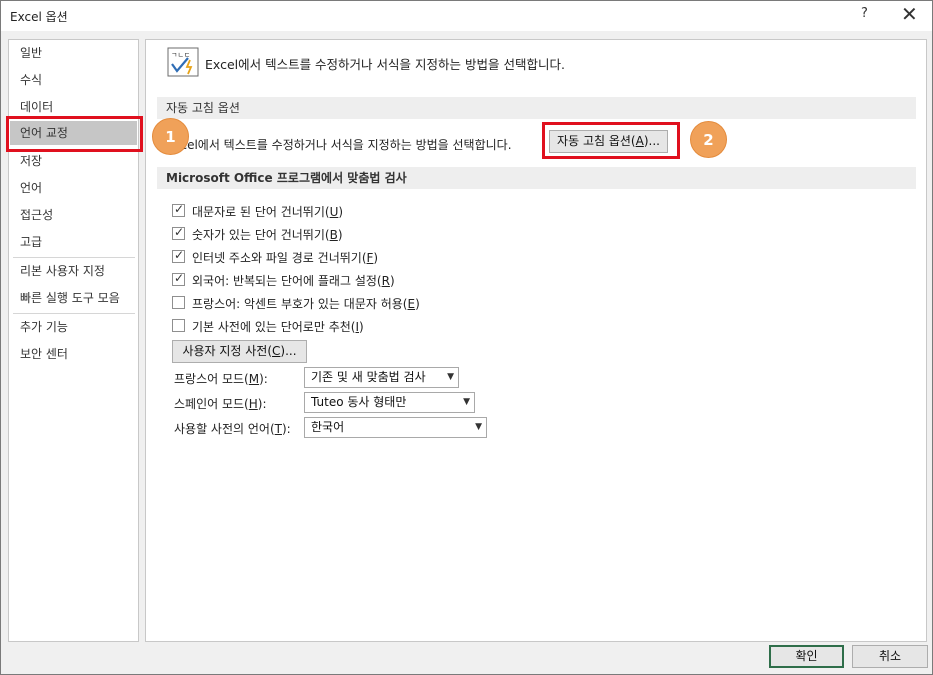 This screenshot has width=933, height=675. I want to click on autocorrect-section-title: 자동 고침 옵션, so click(536, 108).